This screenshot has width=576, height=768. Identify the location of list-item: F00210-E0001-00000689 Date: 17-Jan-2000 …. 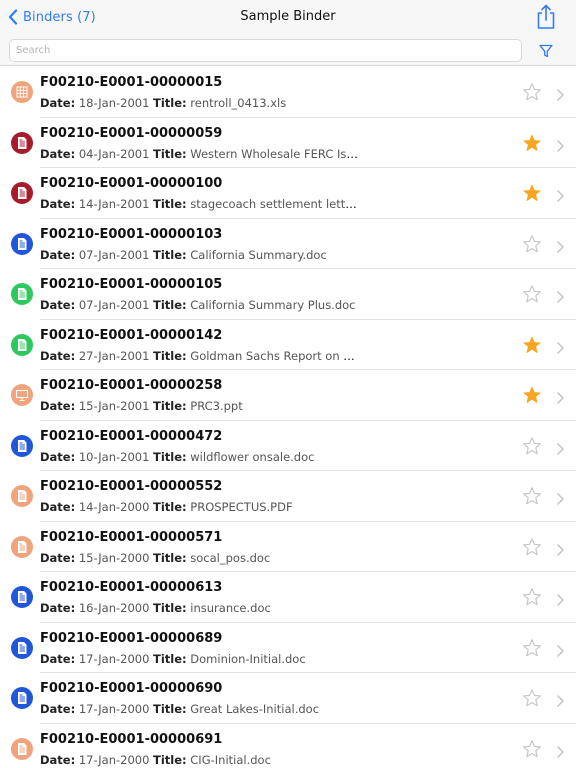
(288, 647).